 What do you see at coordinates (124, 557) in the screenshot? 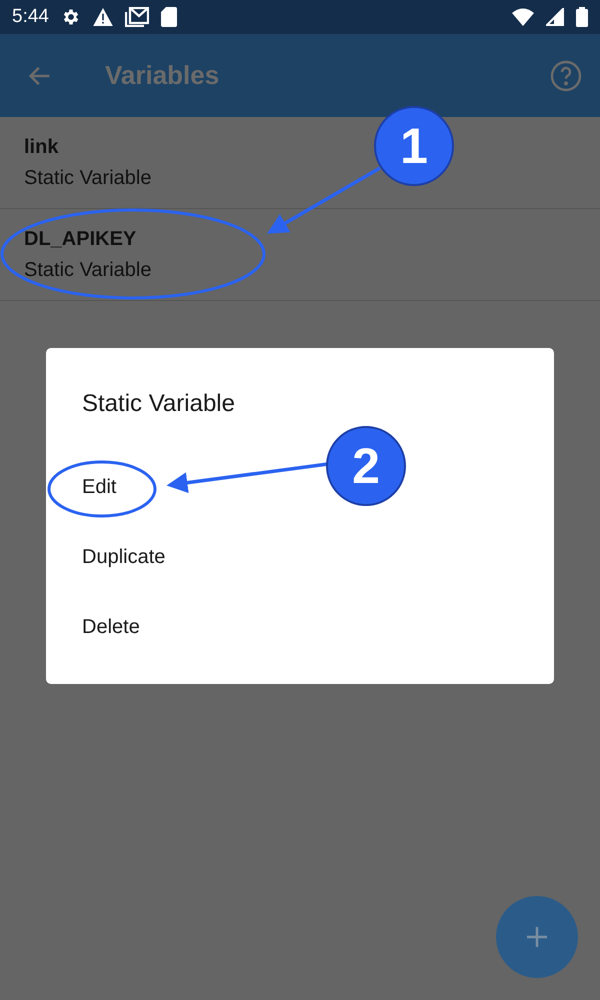
I see `menu-option: Duplicate` at bounding box center [124, 557].